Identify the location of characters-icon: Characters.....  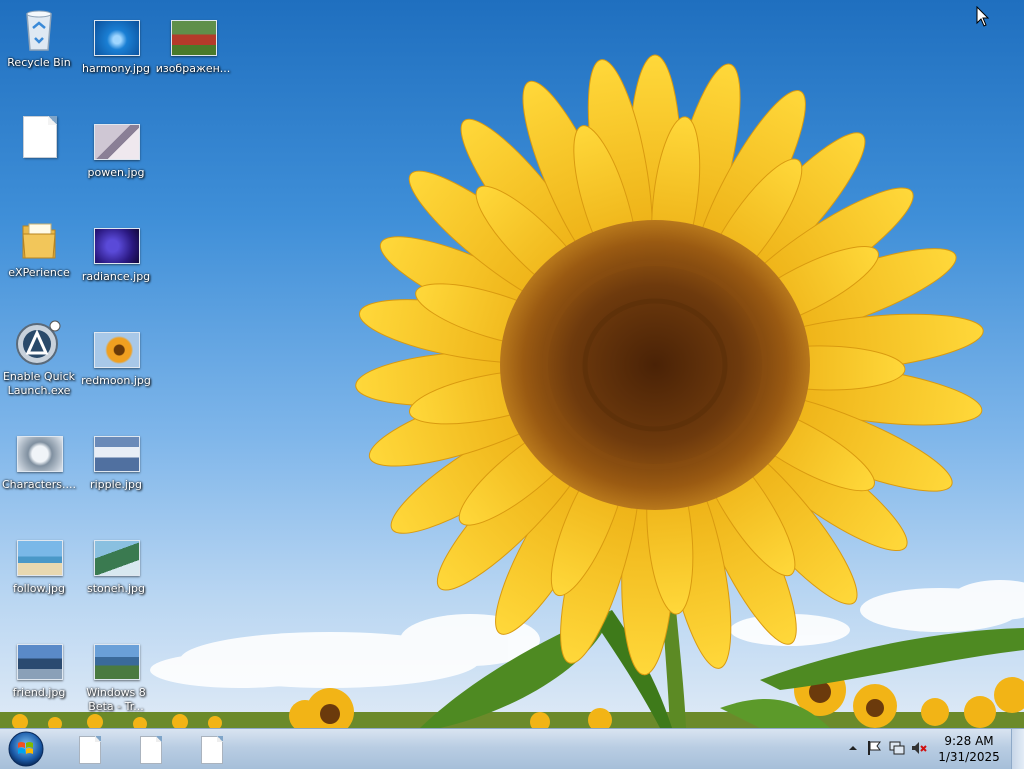
(39, 460).